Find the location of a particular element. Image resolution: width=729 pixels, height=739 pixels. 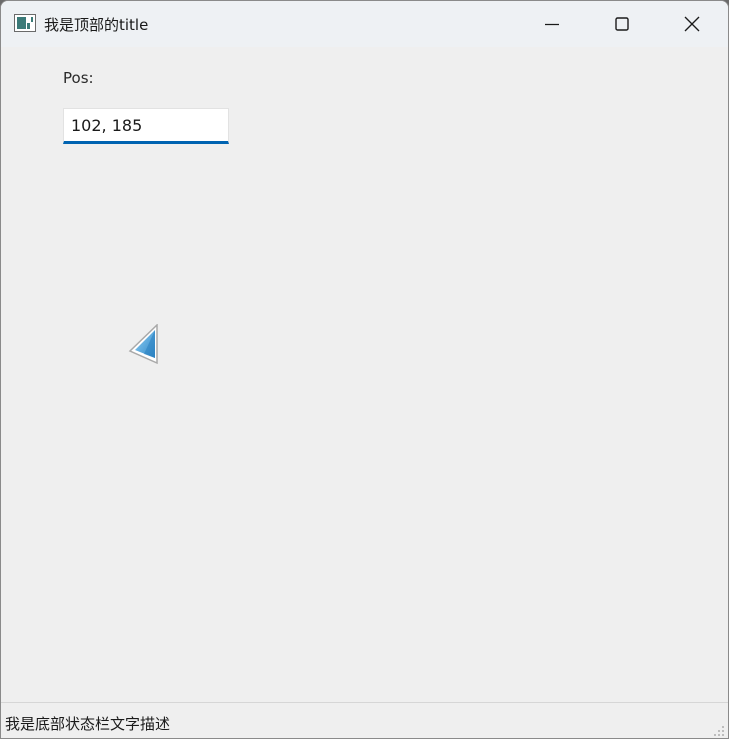

maximize-icon is located at coordinates (622, 24).